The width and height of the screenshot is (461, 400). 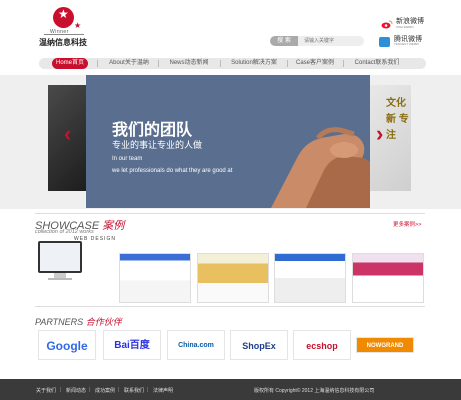 What do you see at coordinates (152, 130) in the screenshot?
I see `banner-title: 我们的团队` at bounding box center [152, 130].